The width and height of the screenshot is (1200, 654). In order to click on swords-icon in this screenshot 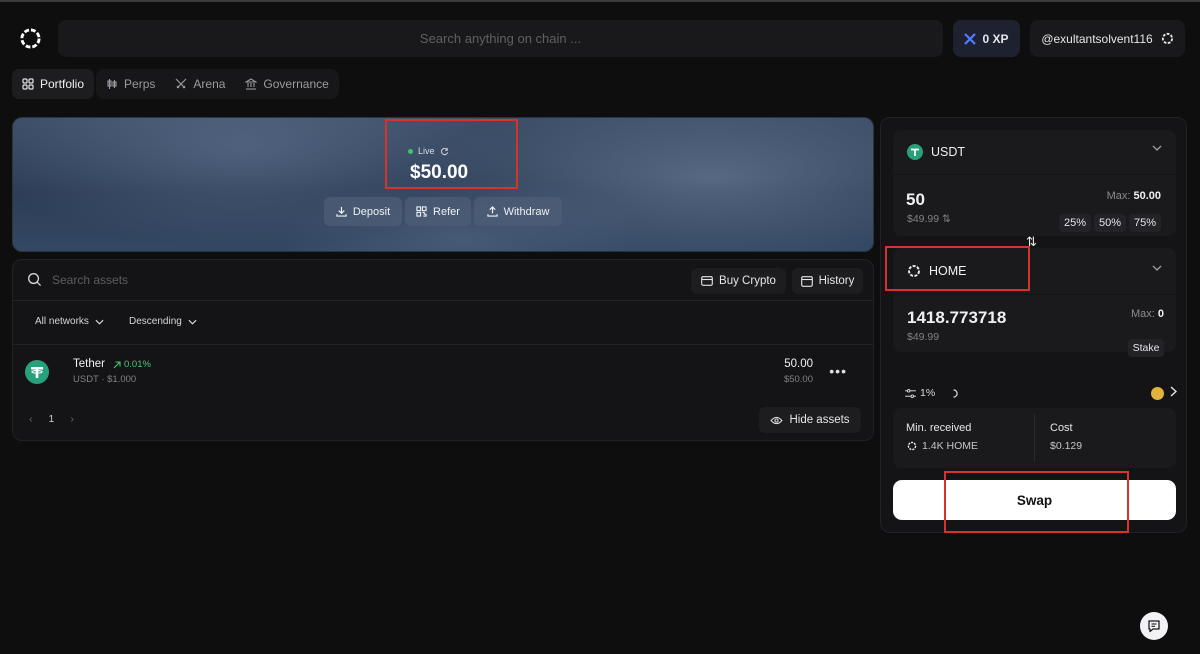, I will do `click(181, 84)`.